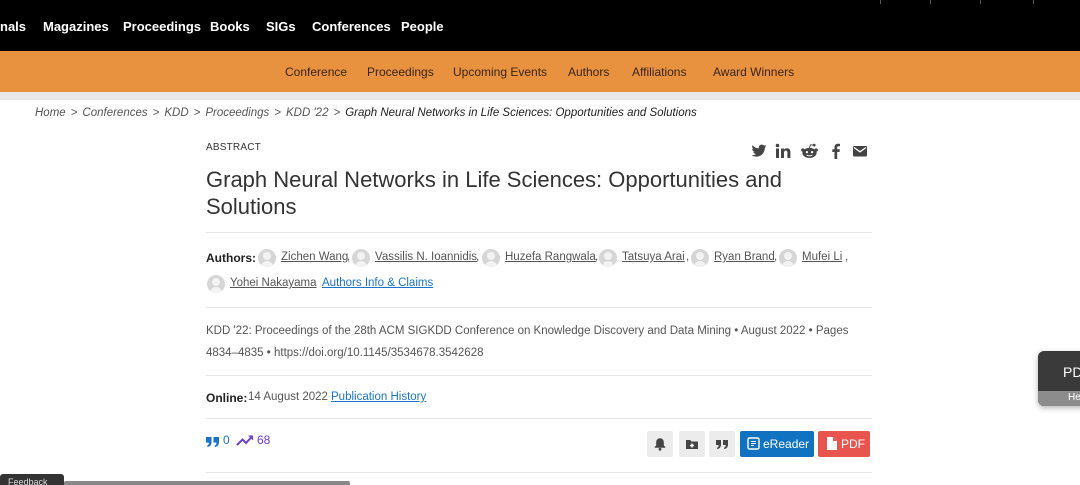  What do you see at coordinates (744, 257) in the screenshot?
I see `author-name: Ryan Brand` at bounding box center [744, 257].